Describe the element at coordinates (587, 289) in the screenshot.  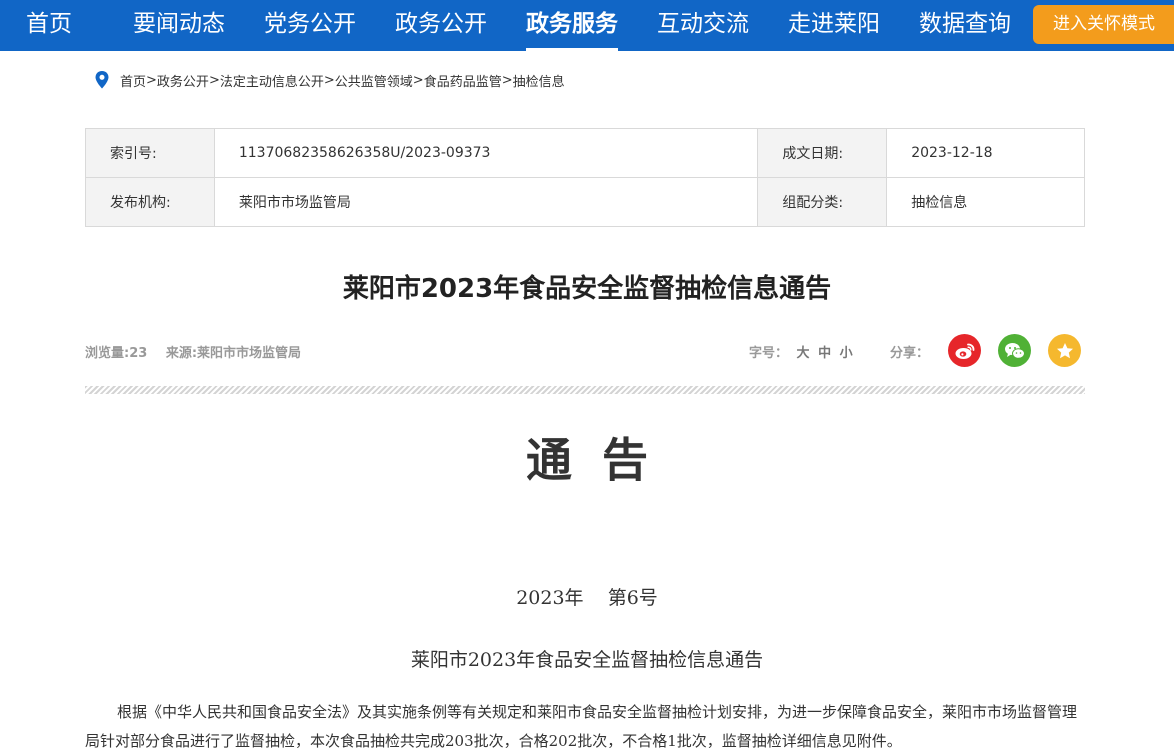
I see `article-title: 莱阳市2023年食品安全监督抽检信息通告` at that location.